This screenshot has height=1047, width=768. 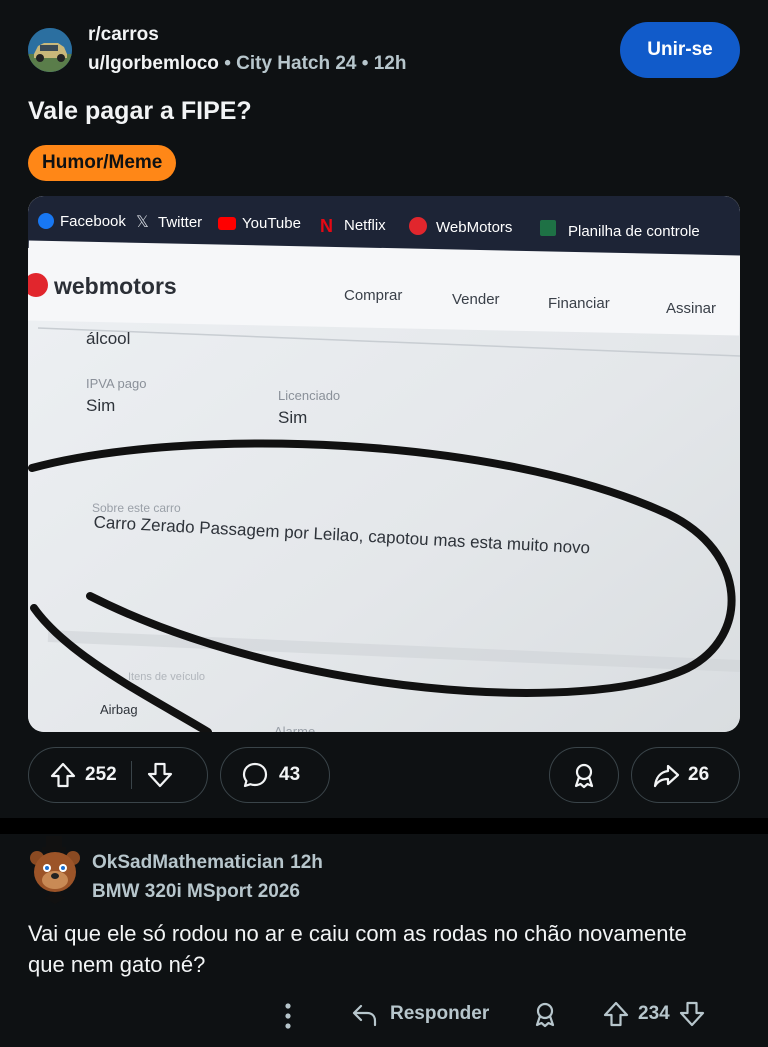 What do you see at coordinates (196, 891) in the screenshot?
I see `comment-user-flair: BMW 320i MSport 2026` at bounding box center [196, 891].